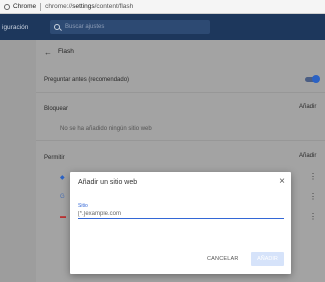 This screenshot has height=282, width=325. I want to click on search-icon, so click(57, 27).